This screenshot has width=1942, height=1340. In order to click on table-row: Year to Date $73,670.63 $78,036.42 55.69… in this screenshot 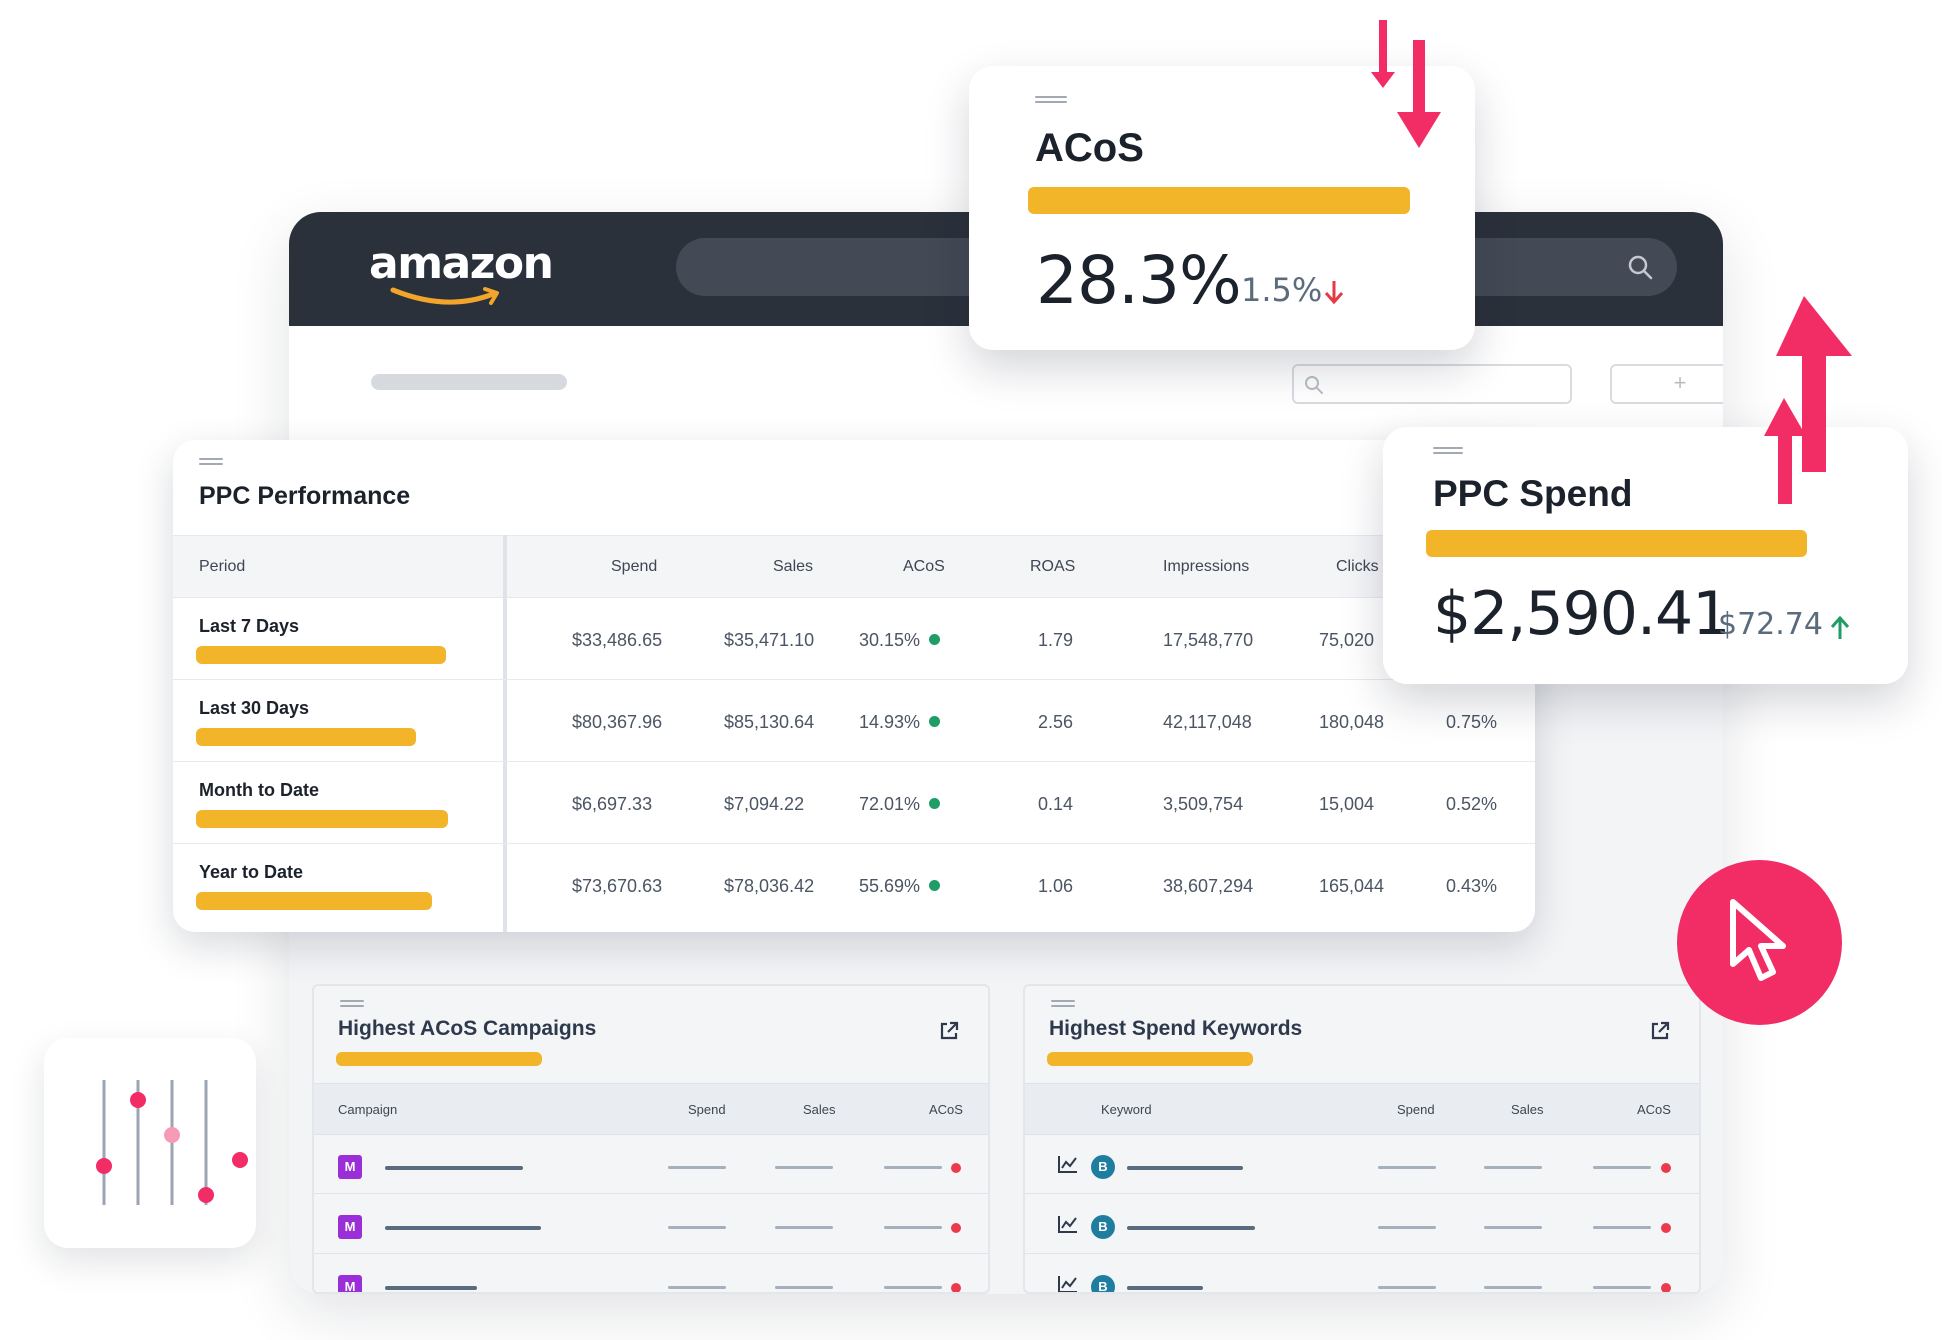, I will do `click(854, 885)`.